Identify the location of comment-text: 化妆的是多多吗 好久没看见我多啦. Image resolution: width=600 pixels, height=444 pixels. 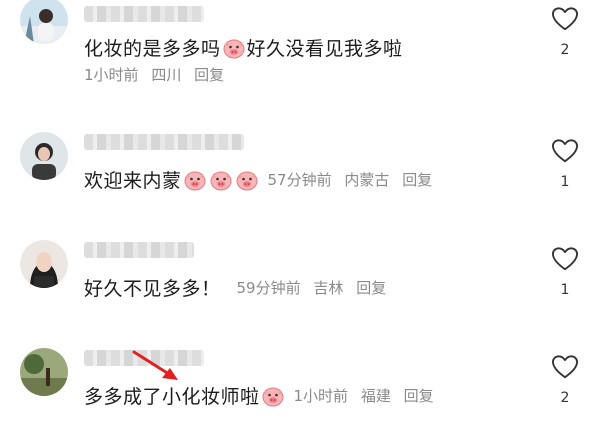
(243, 47).